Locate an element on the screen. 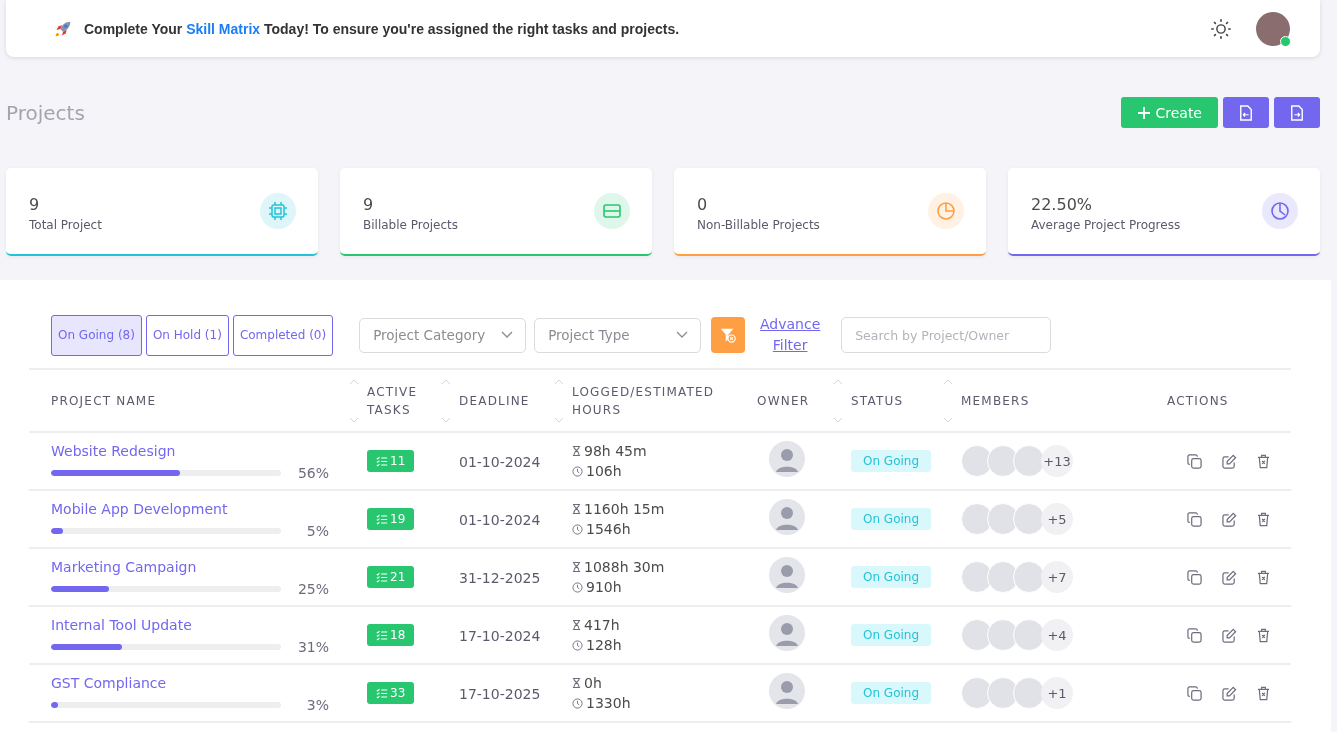  column-header: ACTIONS is located at coordinates (1198, 401).